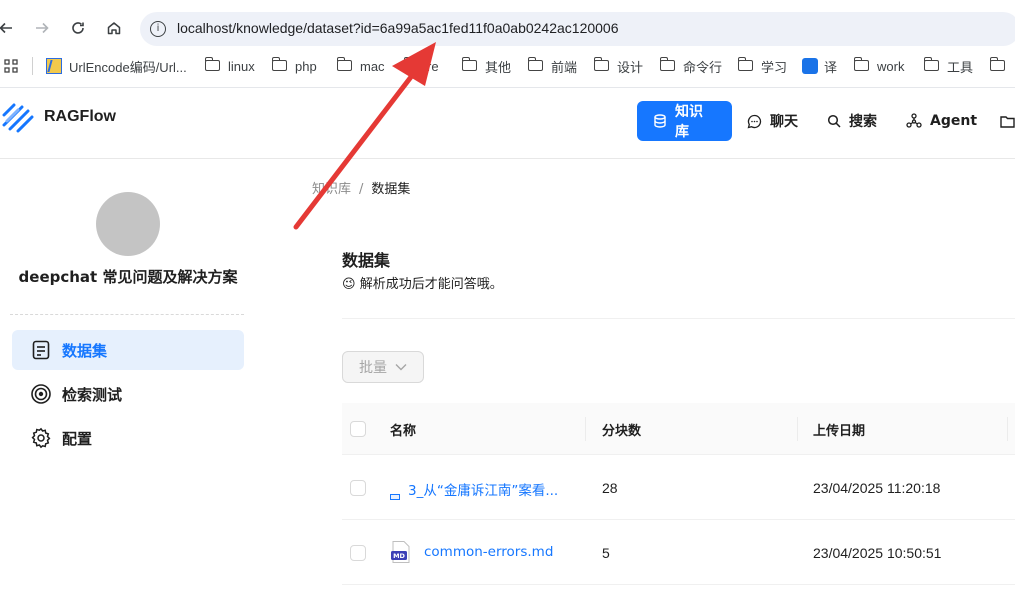 The height and width of the screenshot is (612, 1015). What do you see at coordinates (373, 368) in the screenshot?
I see `batch-label: 批量` at bounding box center [373, 368].